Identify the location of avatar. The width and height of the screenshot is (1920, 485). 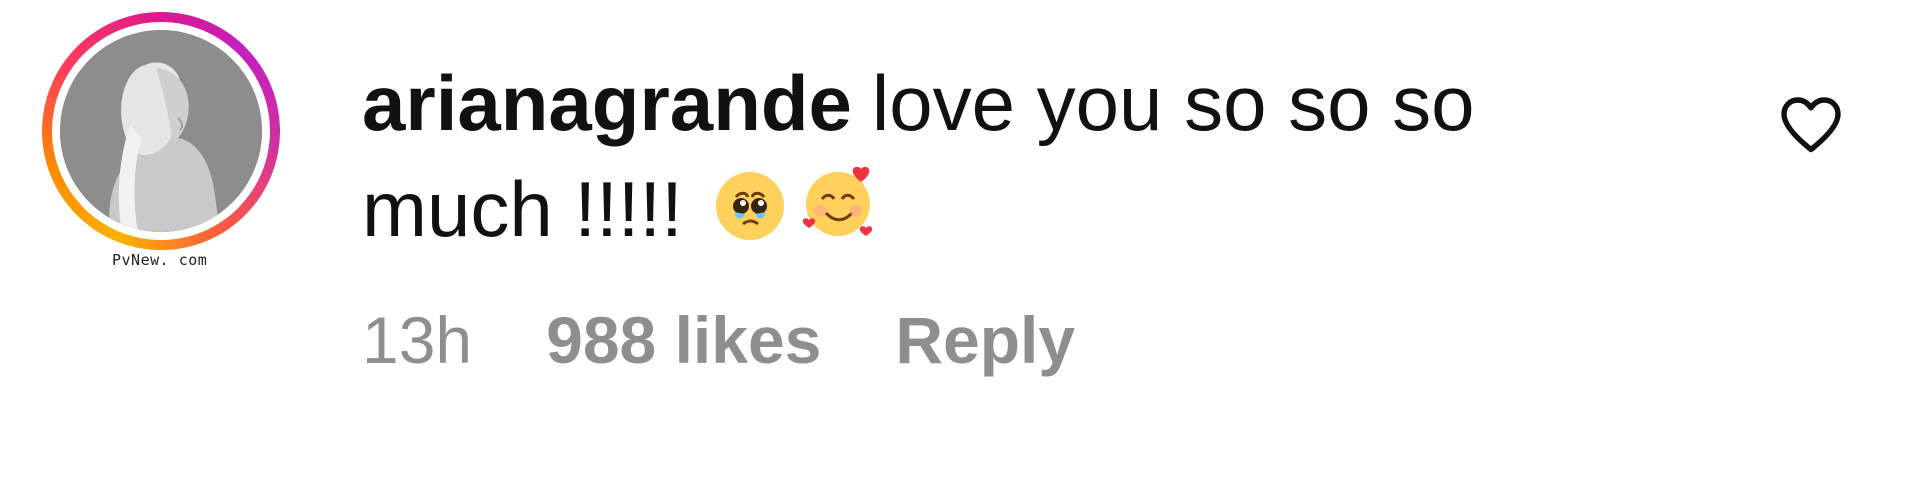
(161, 131).